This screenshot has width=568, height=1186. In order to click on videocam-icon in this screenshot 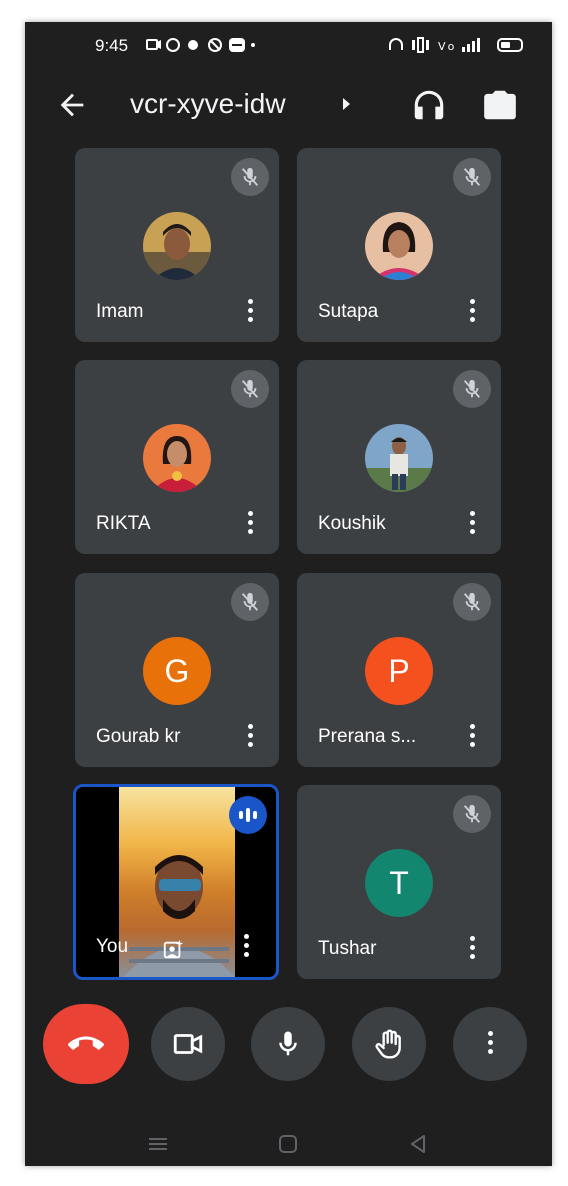, I will do `click(188, 1044)`.